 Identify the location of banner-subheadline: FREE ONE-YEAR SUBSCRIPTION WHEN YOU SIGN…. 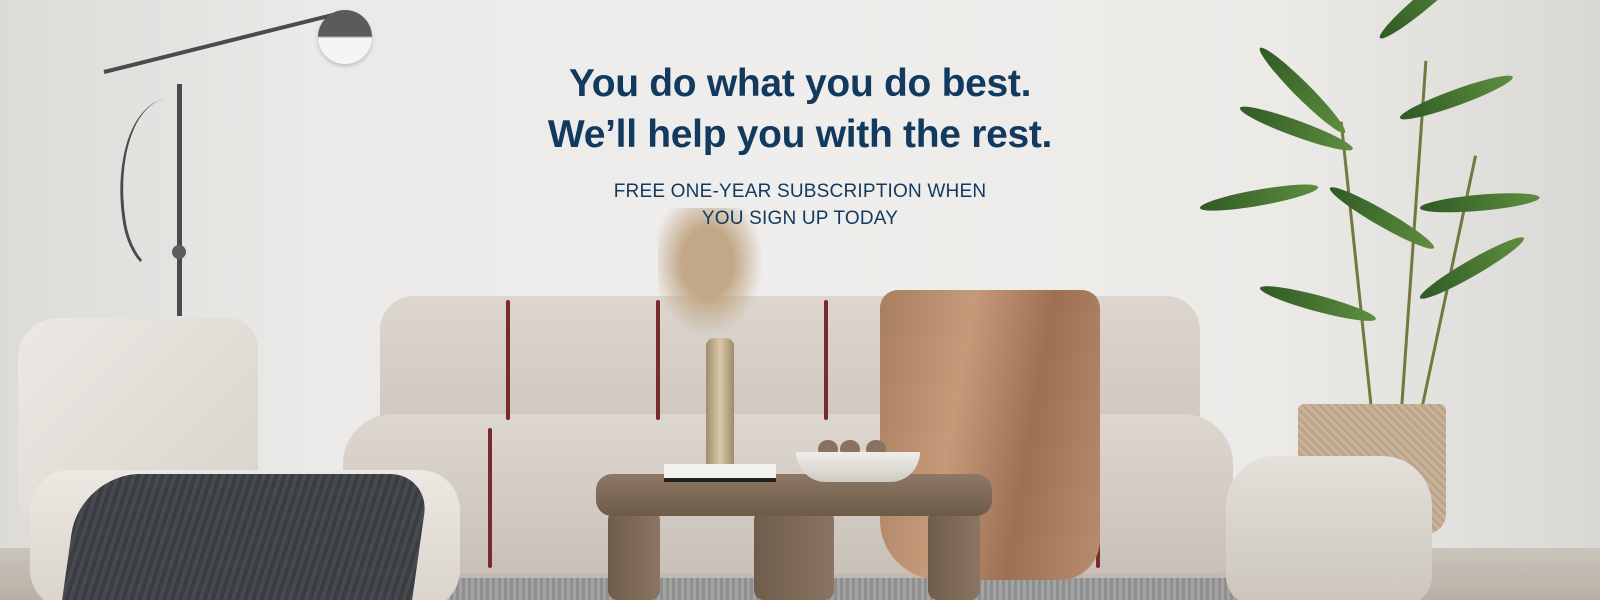
(800, 205).